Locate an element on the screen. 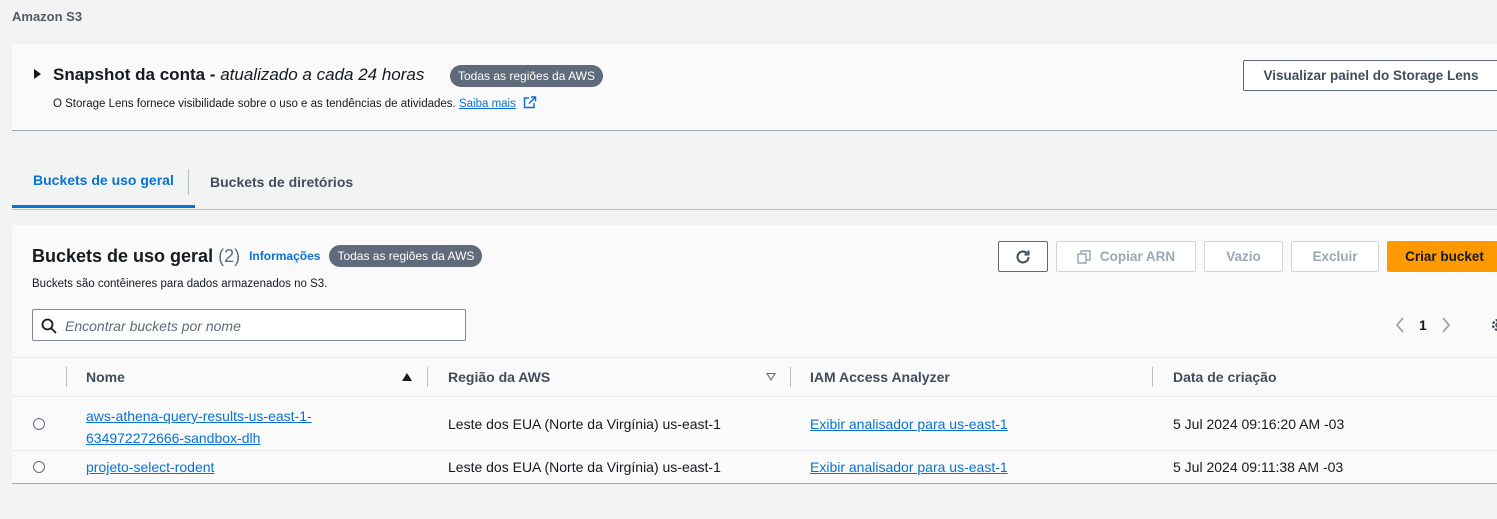  bucket-search-box is located at coordinates (249, 325).